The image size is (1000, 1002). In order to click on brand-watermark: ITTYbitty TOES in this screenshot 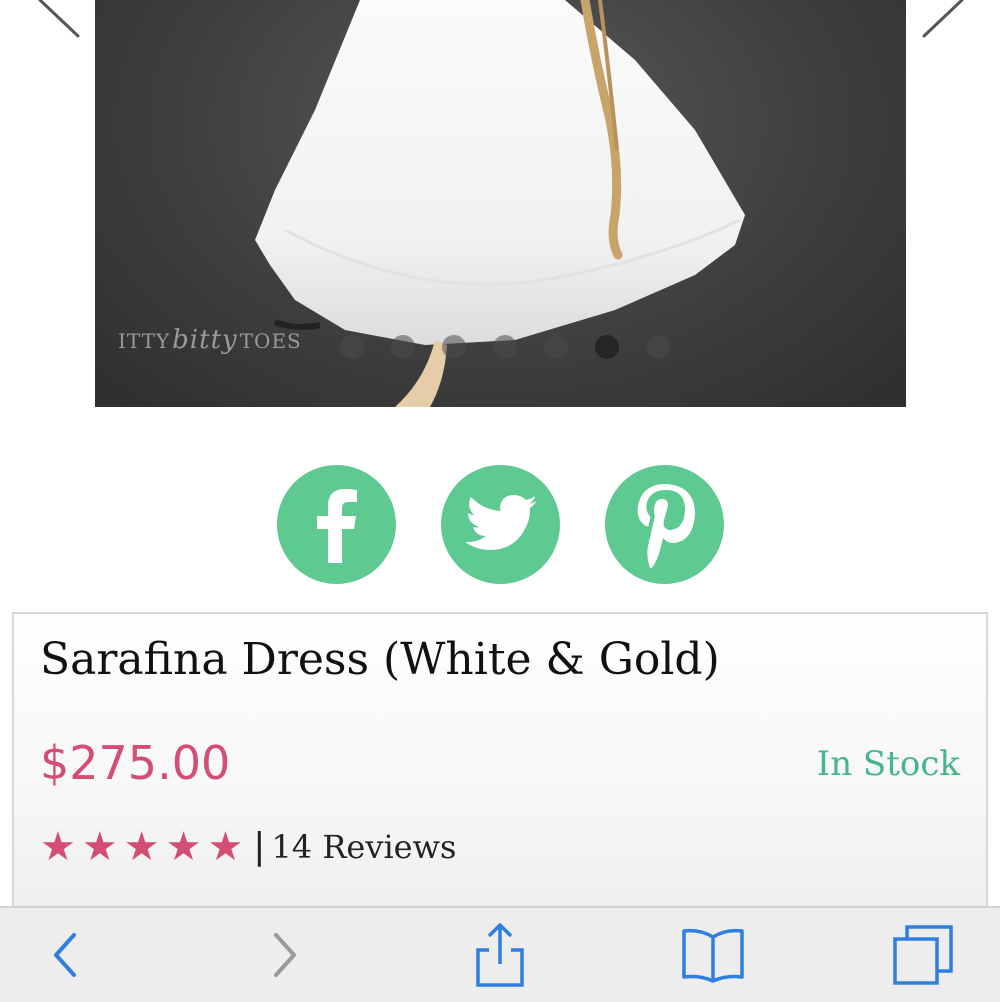, I will do `click(210, 340)`.